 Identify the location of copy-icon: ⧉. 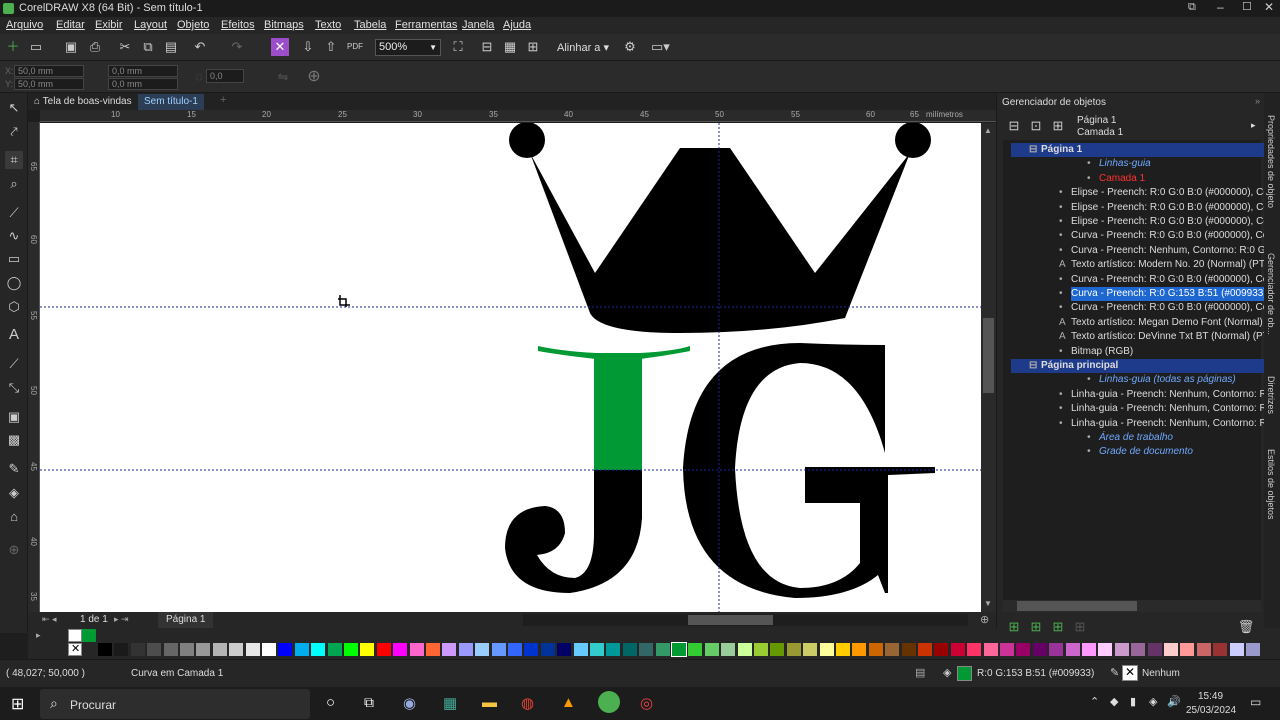
(148, 47).